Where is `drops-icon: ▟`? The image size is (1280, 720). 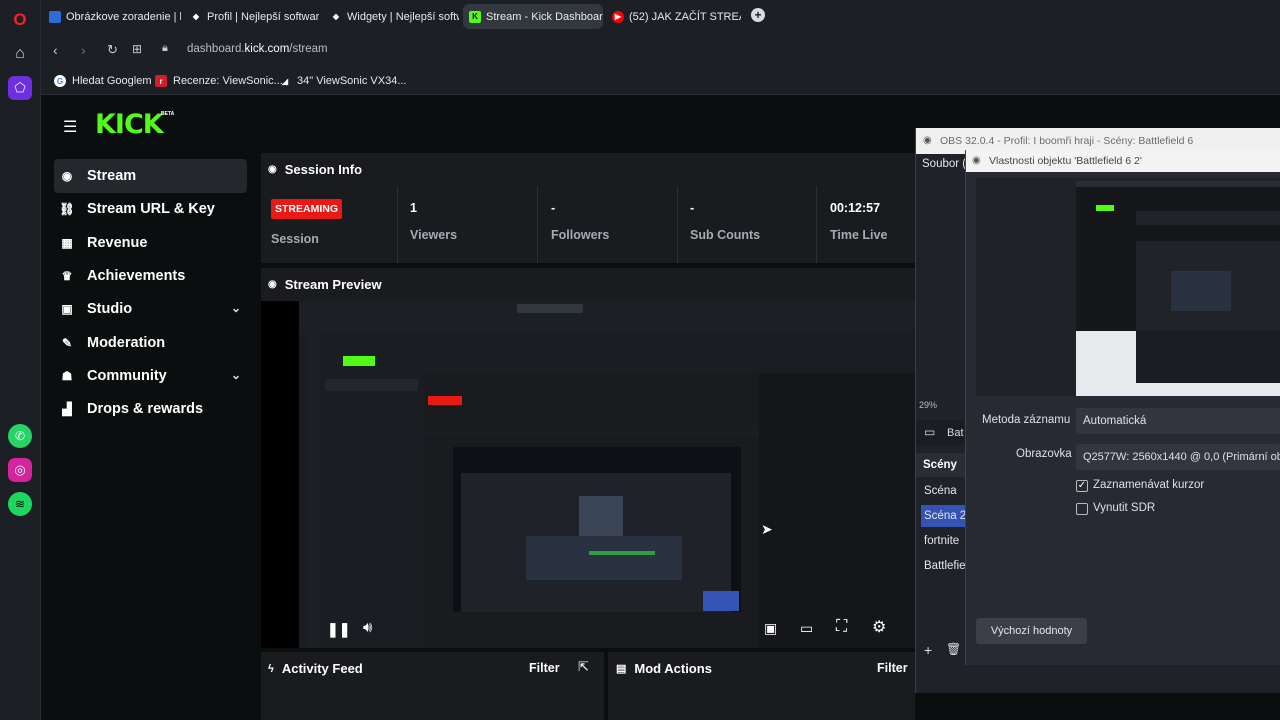 drops-icon: ▟ is located at coordinates (67, 409).